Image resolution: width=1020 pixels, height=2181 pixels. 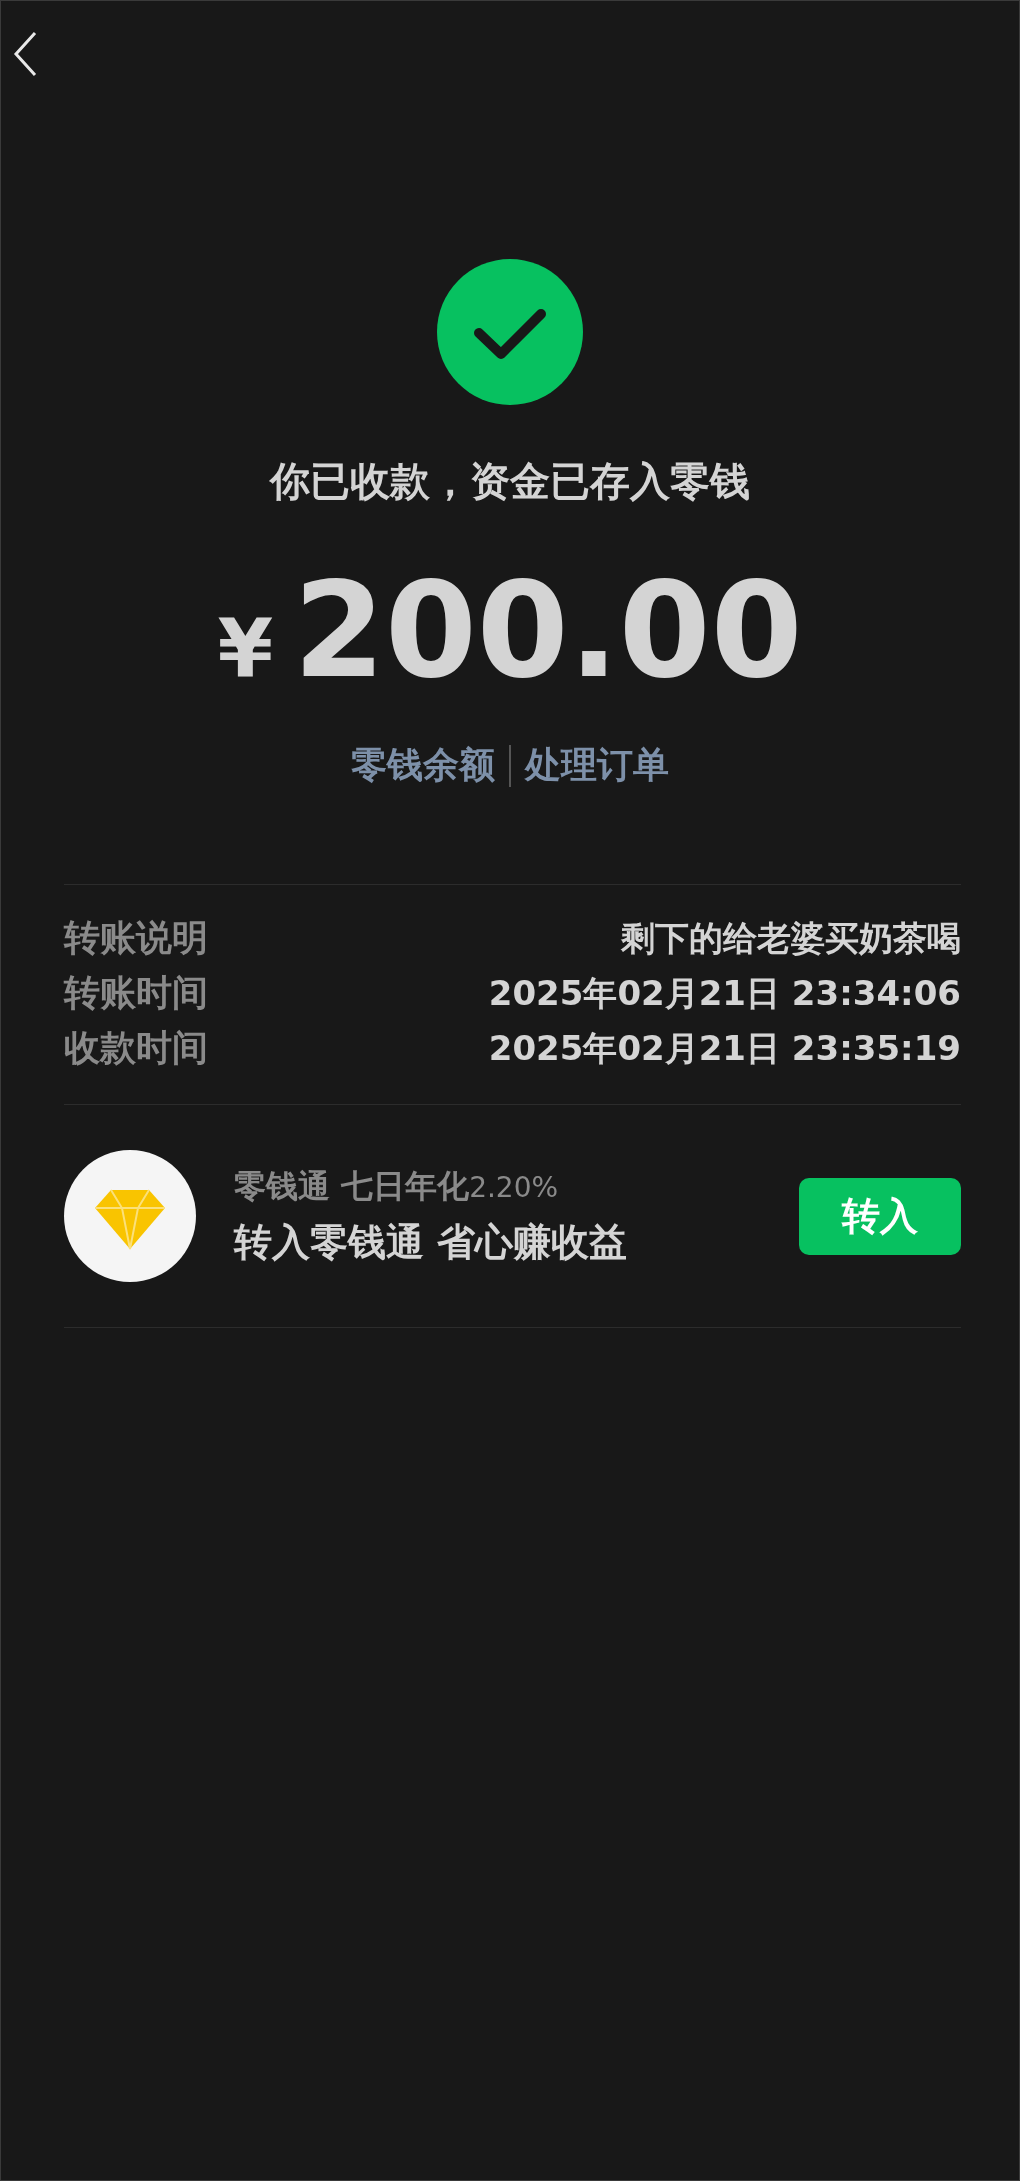 What do you see at coordinates (352, 1185) in the screenshot?
I see `product-name: 零钱通 七日年化` at bounding box center [352, 1185].